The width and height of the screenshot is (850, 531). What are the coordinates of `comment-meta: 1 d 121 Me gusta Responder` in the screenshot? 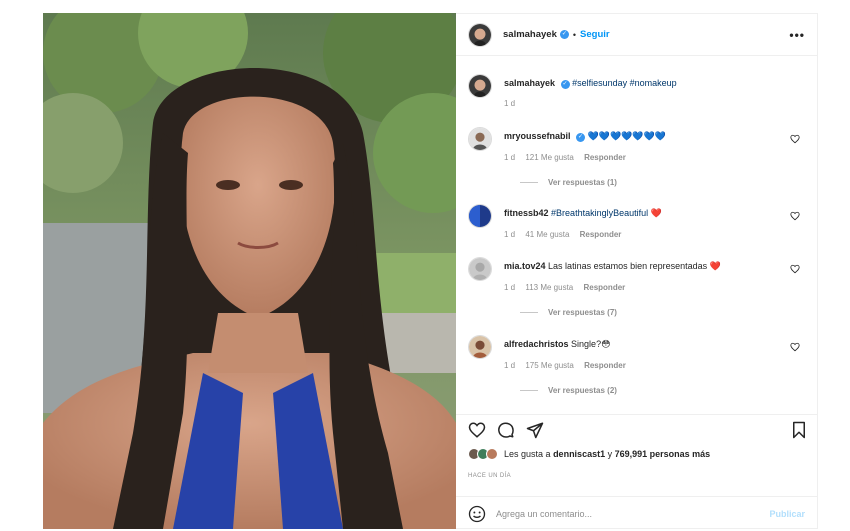 It's located at (569, 157).